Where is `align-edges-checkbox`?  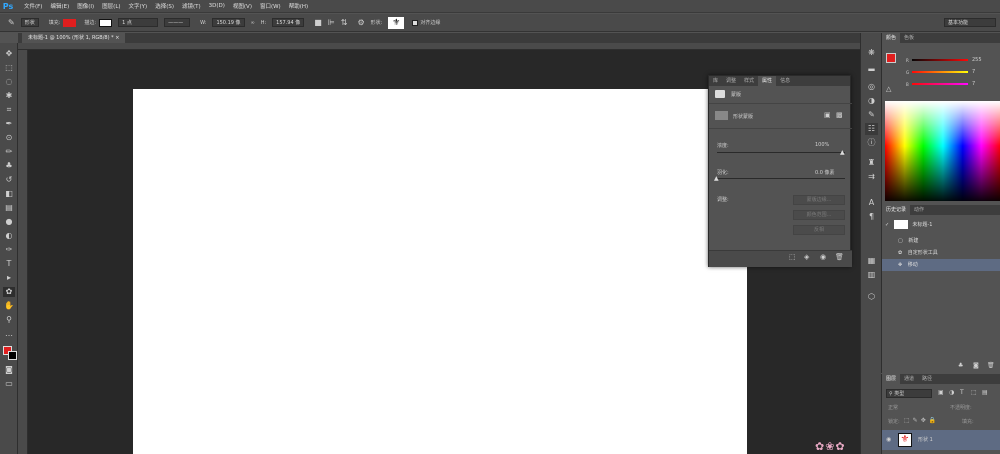
align-edges-checkbox is located at coordinates (415, 22).